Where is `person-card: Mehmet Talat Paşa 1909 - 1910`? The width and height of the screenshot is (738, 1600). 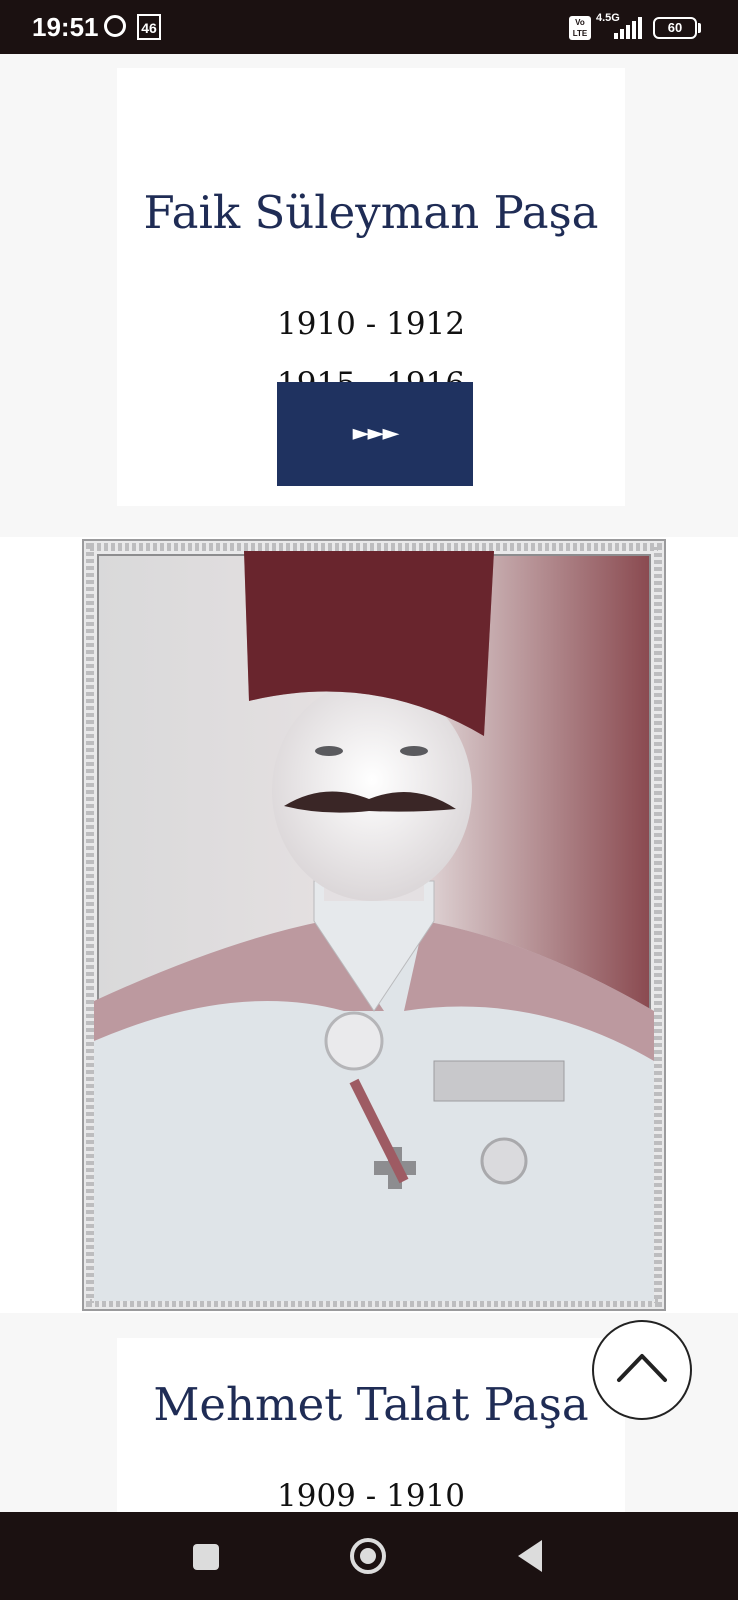 person-card: Mehmet Talat Paşa 1909 - 1910 is located at coordinates (371, 1428).